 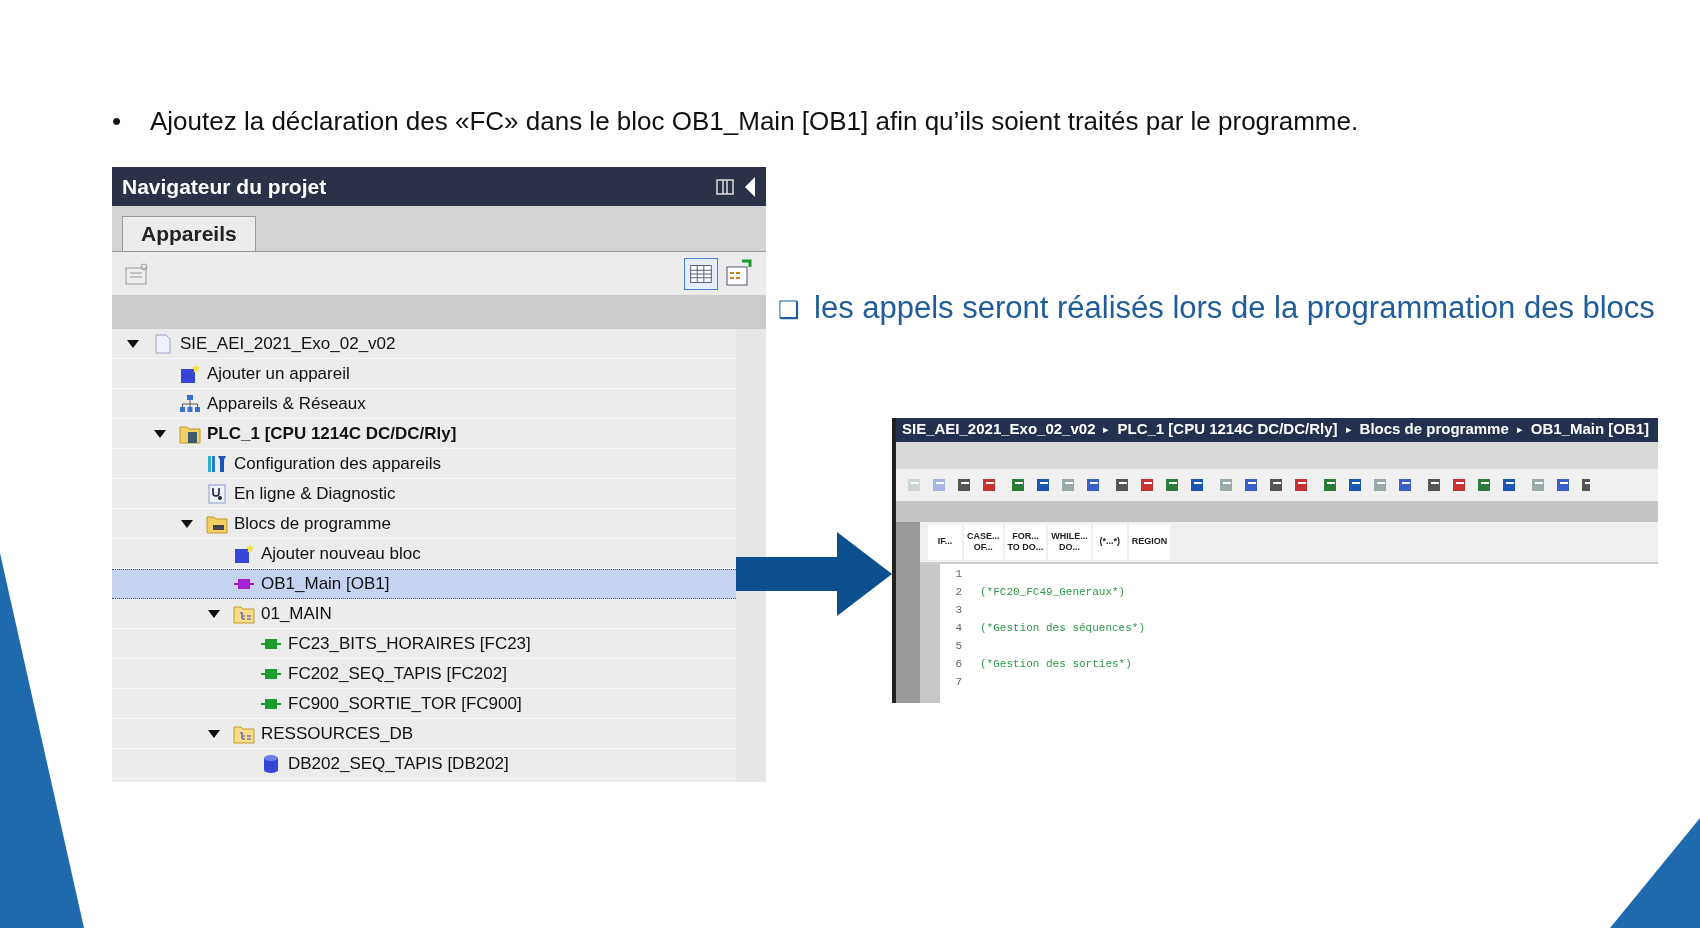 I want to click on breadcrumb-item: SIE_AEI_2021_Exo_02_v02, so click(x=999, y=429).